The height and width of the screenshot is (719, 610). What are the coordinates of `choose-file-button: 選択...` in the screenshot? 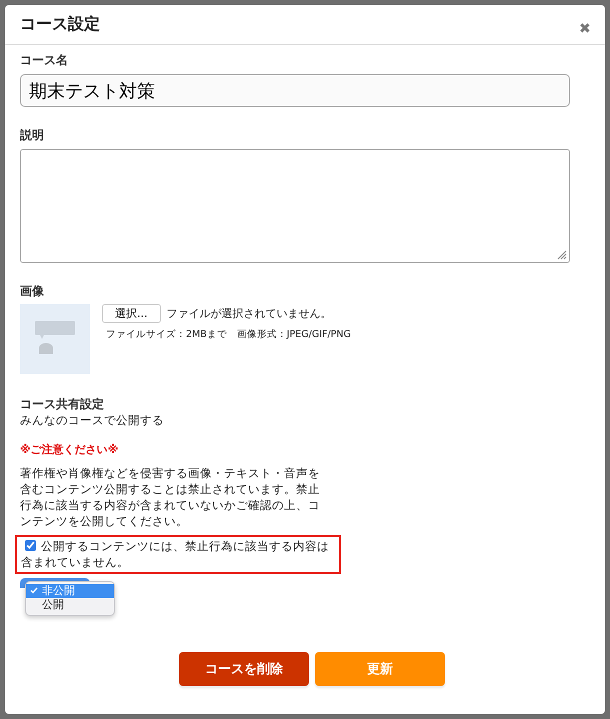 It's located at (131, 313).